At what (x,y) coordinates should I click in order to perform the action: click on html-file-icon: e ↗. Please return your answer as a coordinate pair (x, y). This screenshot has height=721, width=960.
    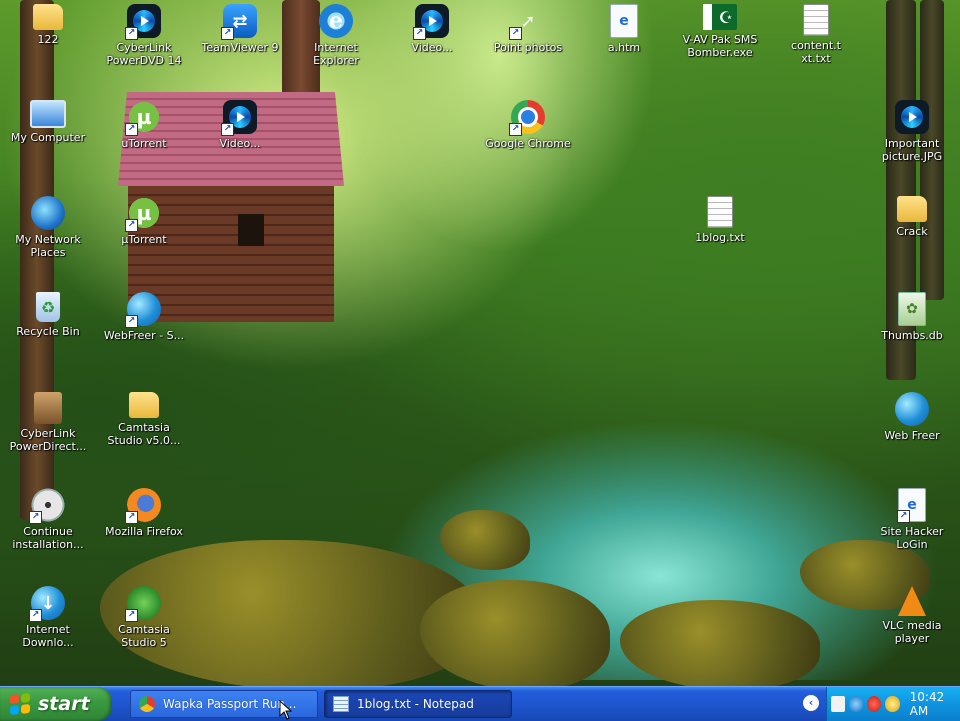
    Looking at the image, I should click on (911, 505).